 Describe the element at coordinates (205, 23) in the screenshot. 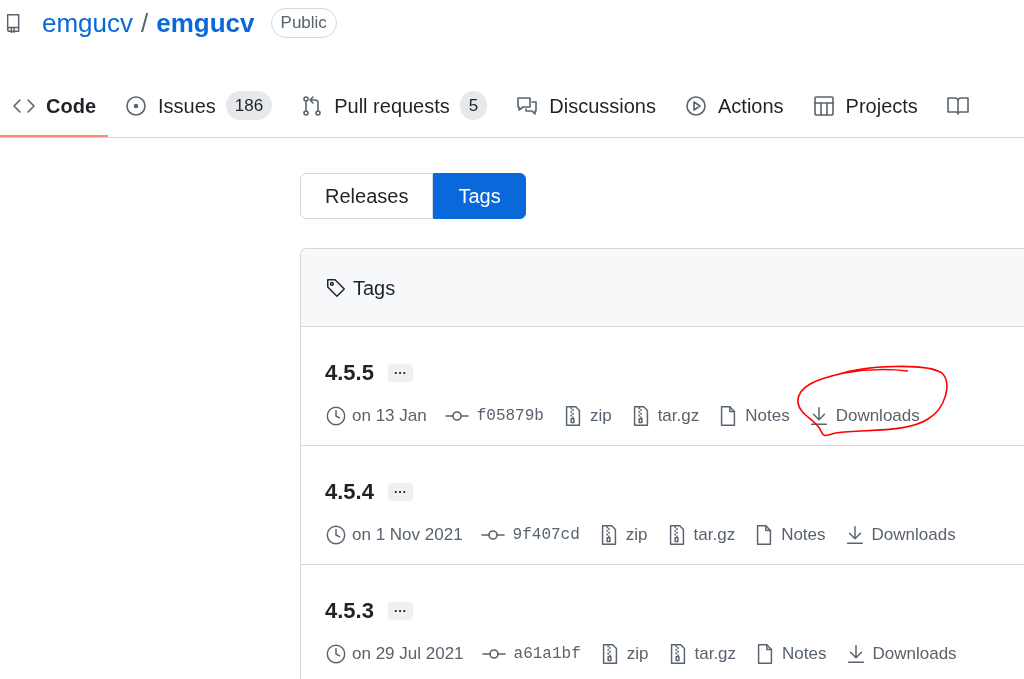

I see `repo-name-link: emgucv` at that location.